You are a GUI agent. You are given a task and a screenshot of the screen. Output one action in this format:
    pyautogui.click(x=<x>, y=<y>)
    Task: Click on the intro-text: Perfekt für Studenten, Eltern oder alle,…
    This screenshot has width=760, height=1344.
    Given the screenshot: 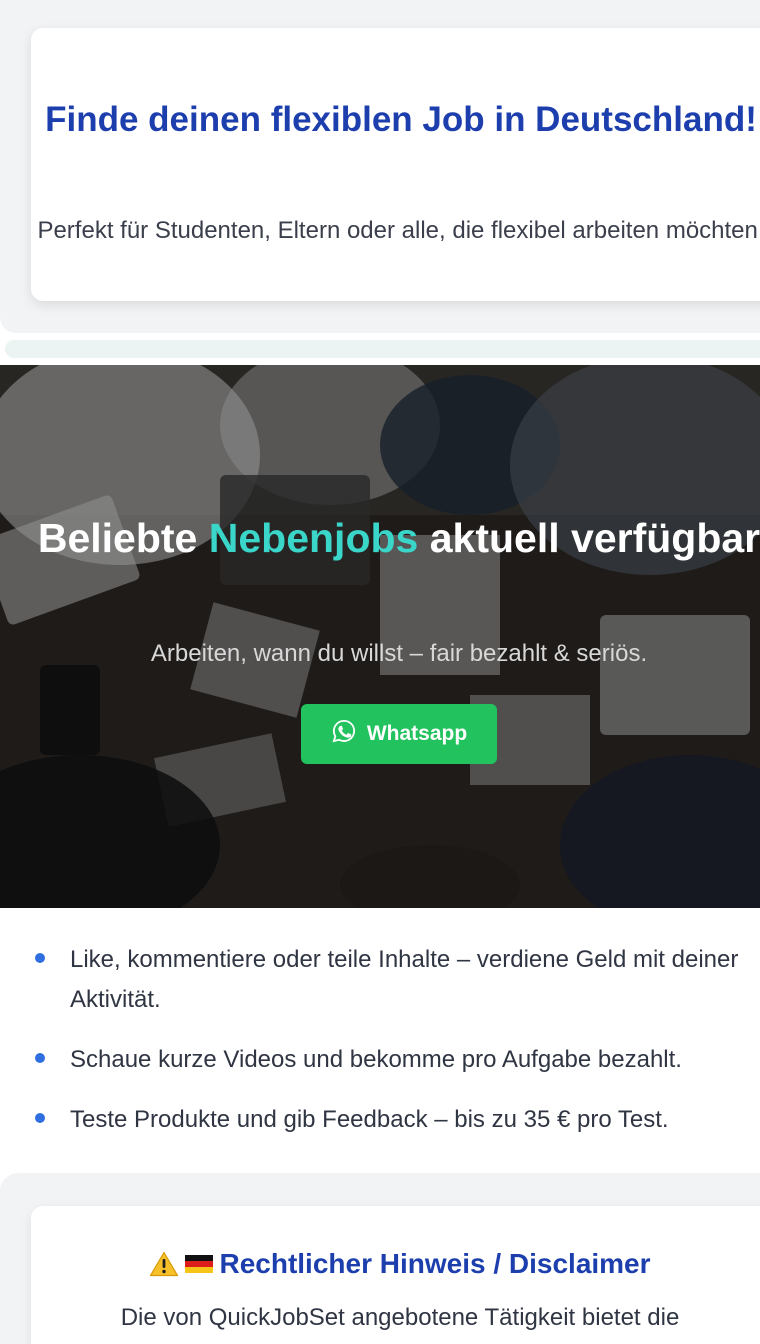 What is the action you would take?
    pyautogui.click(x=398, y=230)
    